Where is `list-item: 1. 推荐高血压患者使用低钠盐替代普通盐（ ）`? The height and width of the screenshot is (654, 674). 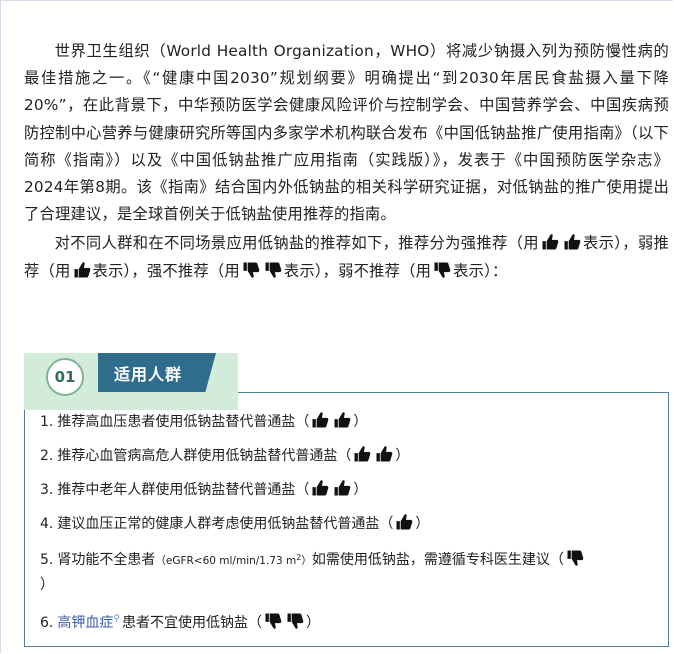
list-item: 1. 推荐高血压患者使用低钠盐替代普通盐（ ） is located at coordinates (350, 422).